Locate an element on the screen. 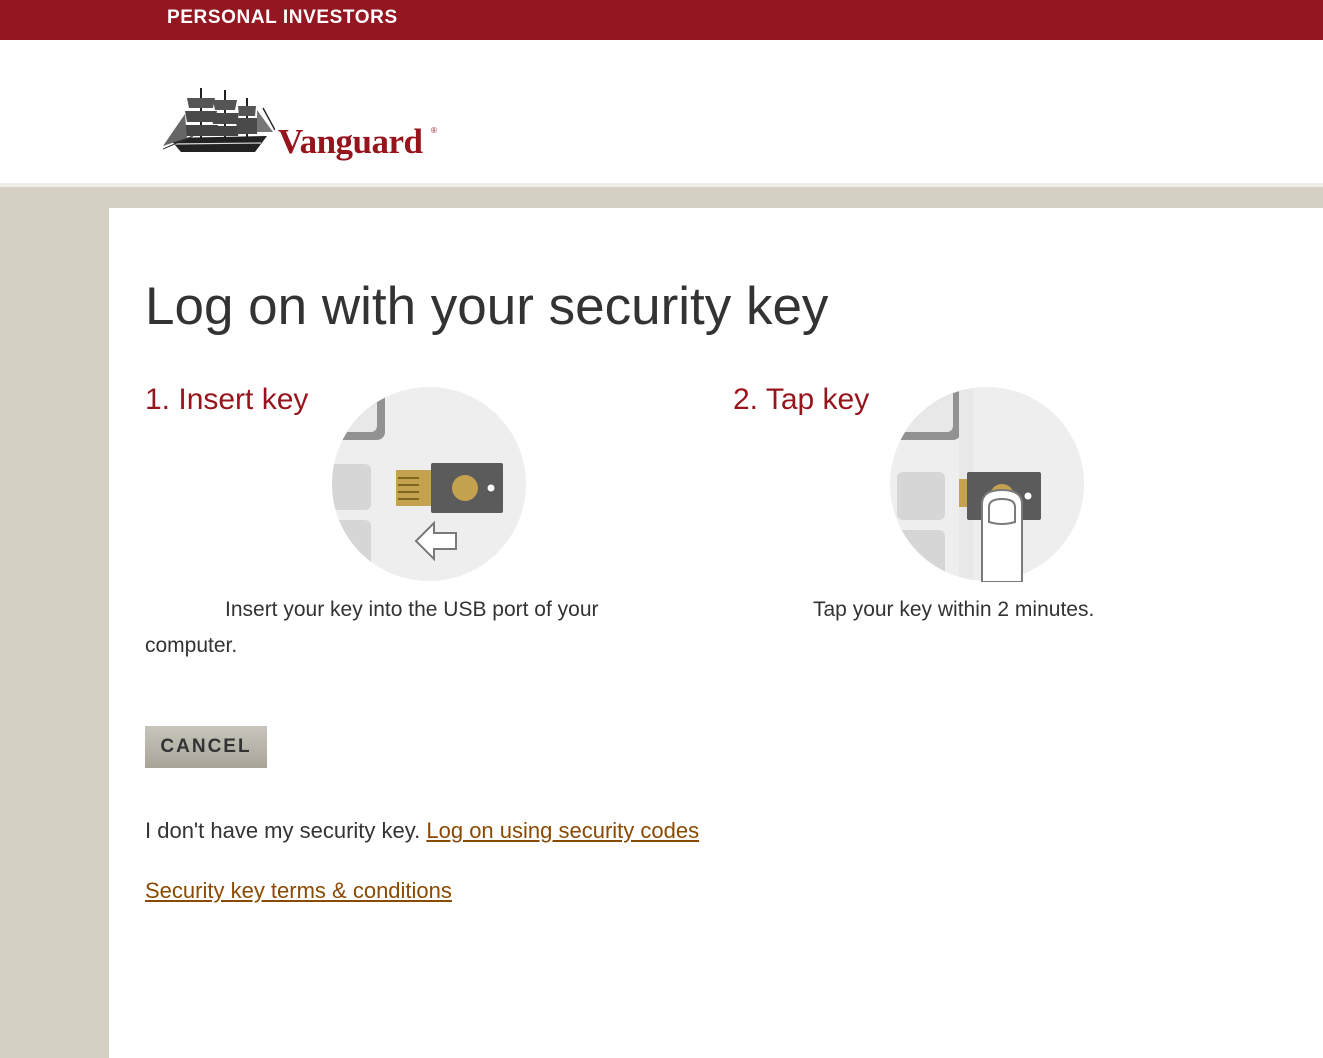 This screenshot has width=1323, height=1058. cancel-button: CANCEL is located at coordinates (206, 747).